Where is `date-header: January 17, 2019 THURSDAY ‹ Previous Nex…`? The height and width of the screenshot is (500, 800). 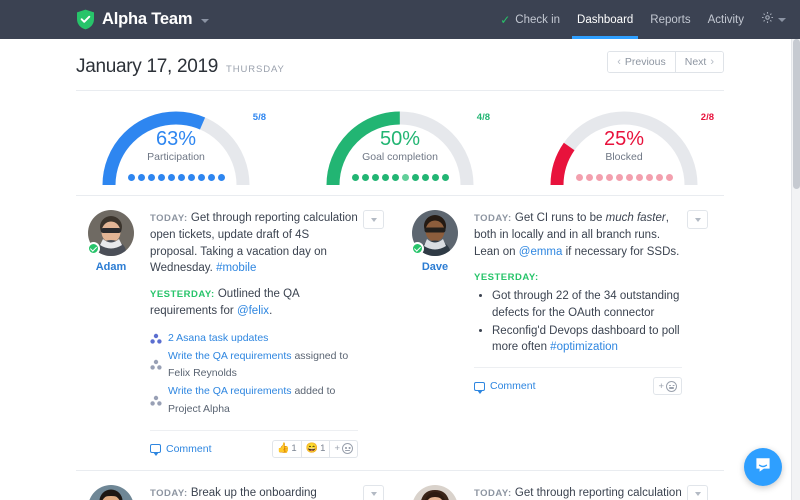
date-header: January 17, 2019 THURSDAY ‹ Previous Nex… is located at coordinates (400, 65).